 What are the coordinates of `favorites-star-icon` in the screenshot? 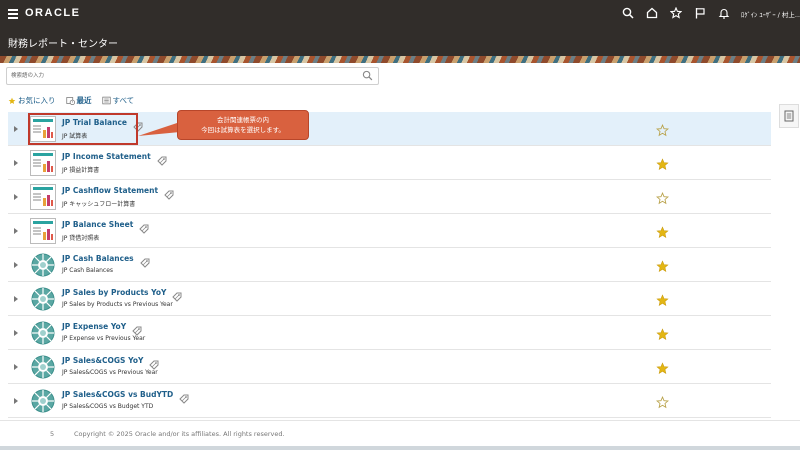 It's located at (676, 13).